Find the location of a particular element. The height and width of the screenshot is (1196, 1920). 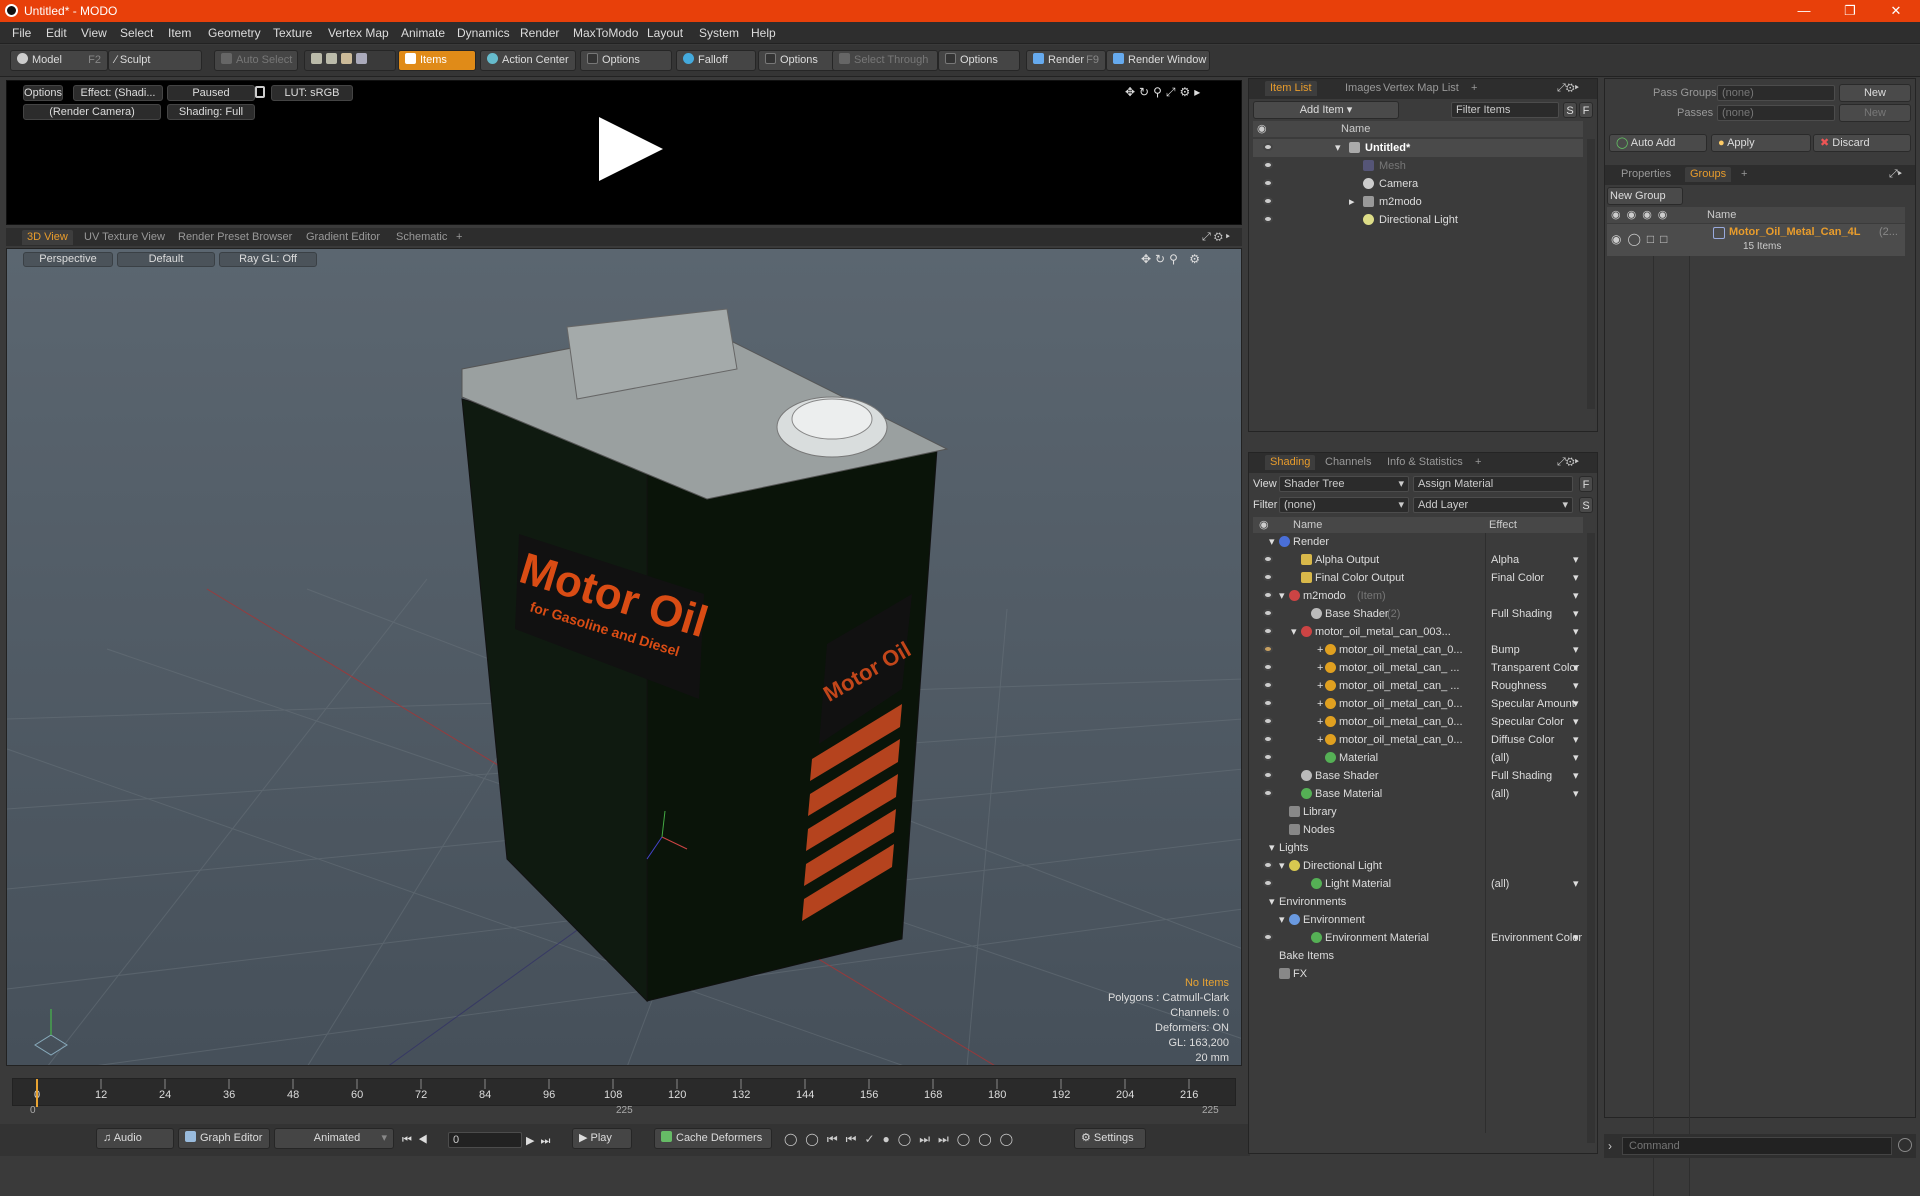

shader-row: + motor_oil_metal_can_0... Diffuse Color ▾ is located at coordinates (1418, 740).